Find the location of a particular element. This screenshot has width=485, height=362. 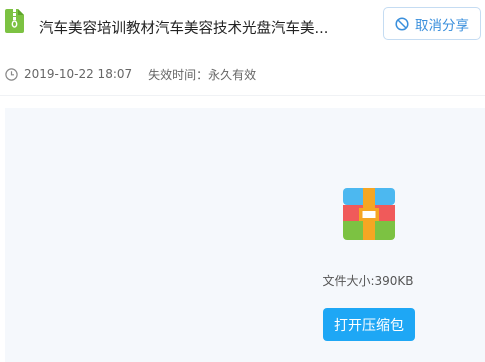

clock-icon is located at coordinates (11, 74).